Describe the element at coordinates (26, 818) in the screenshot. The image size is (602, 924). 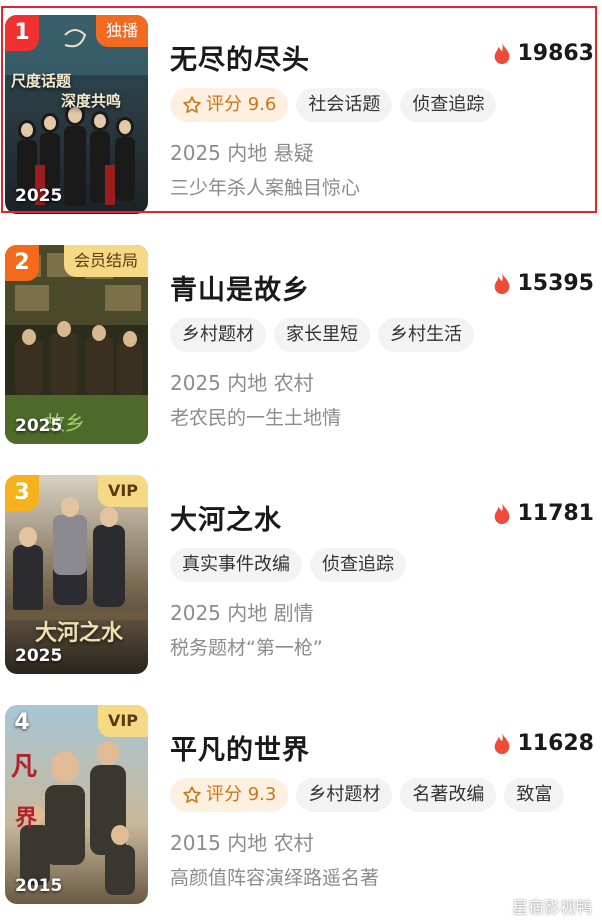
I see `svg-text: 界` at that location.